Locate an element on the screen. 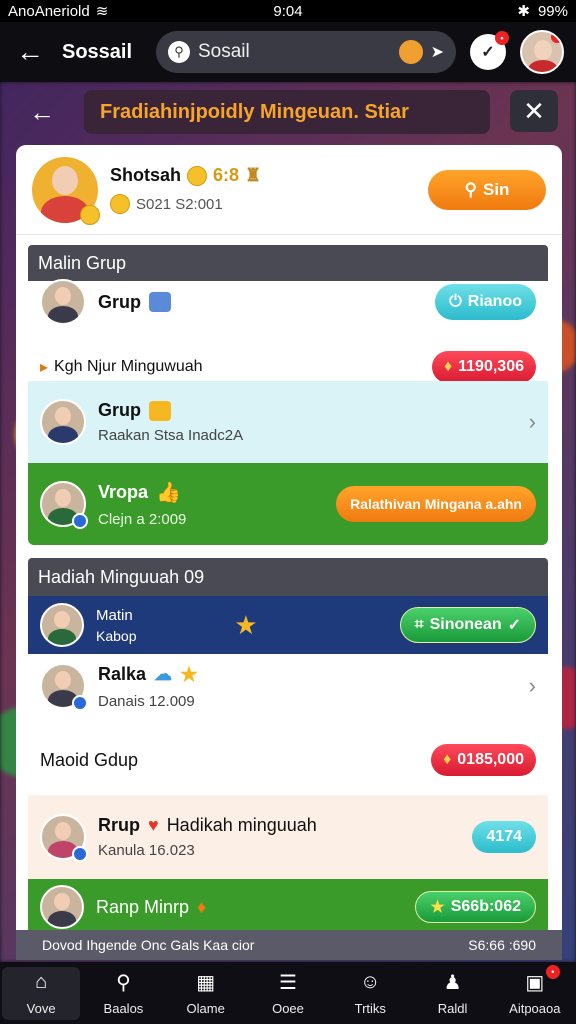 This screenshot has width=576, height=1024. page-title: Sossail is located at coordinates (97, 51).